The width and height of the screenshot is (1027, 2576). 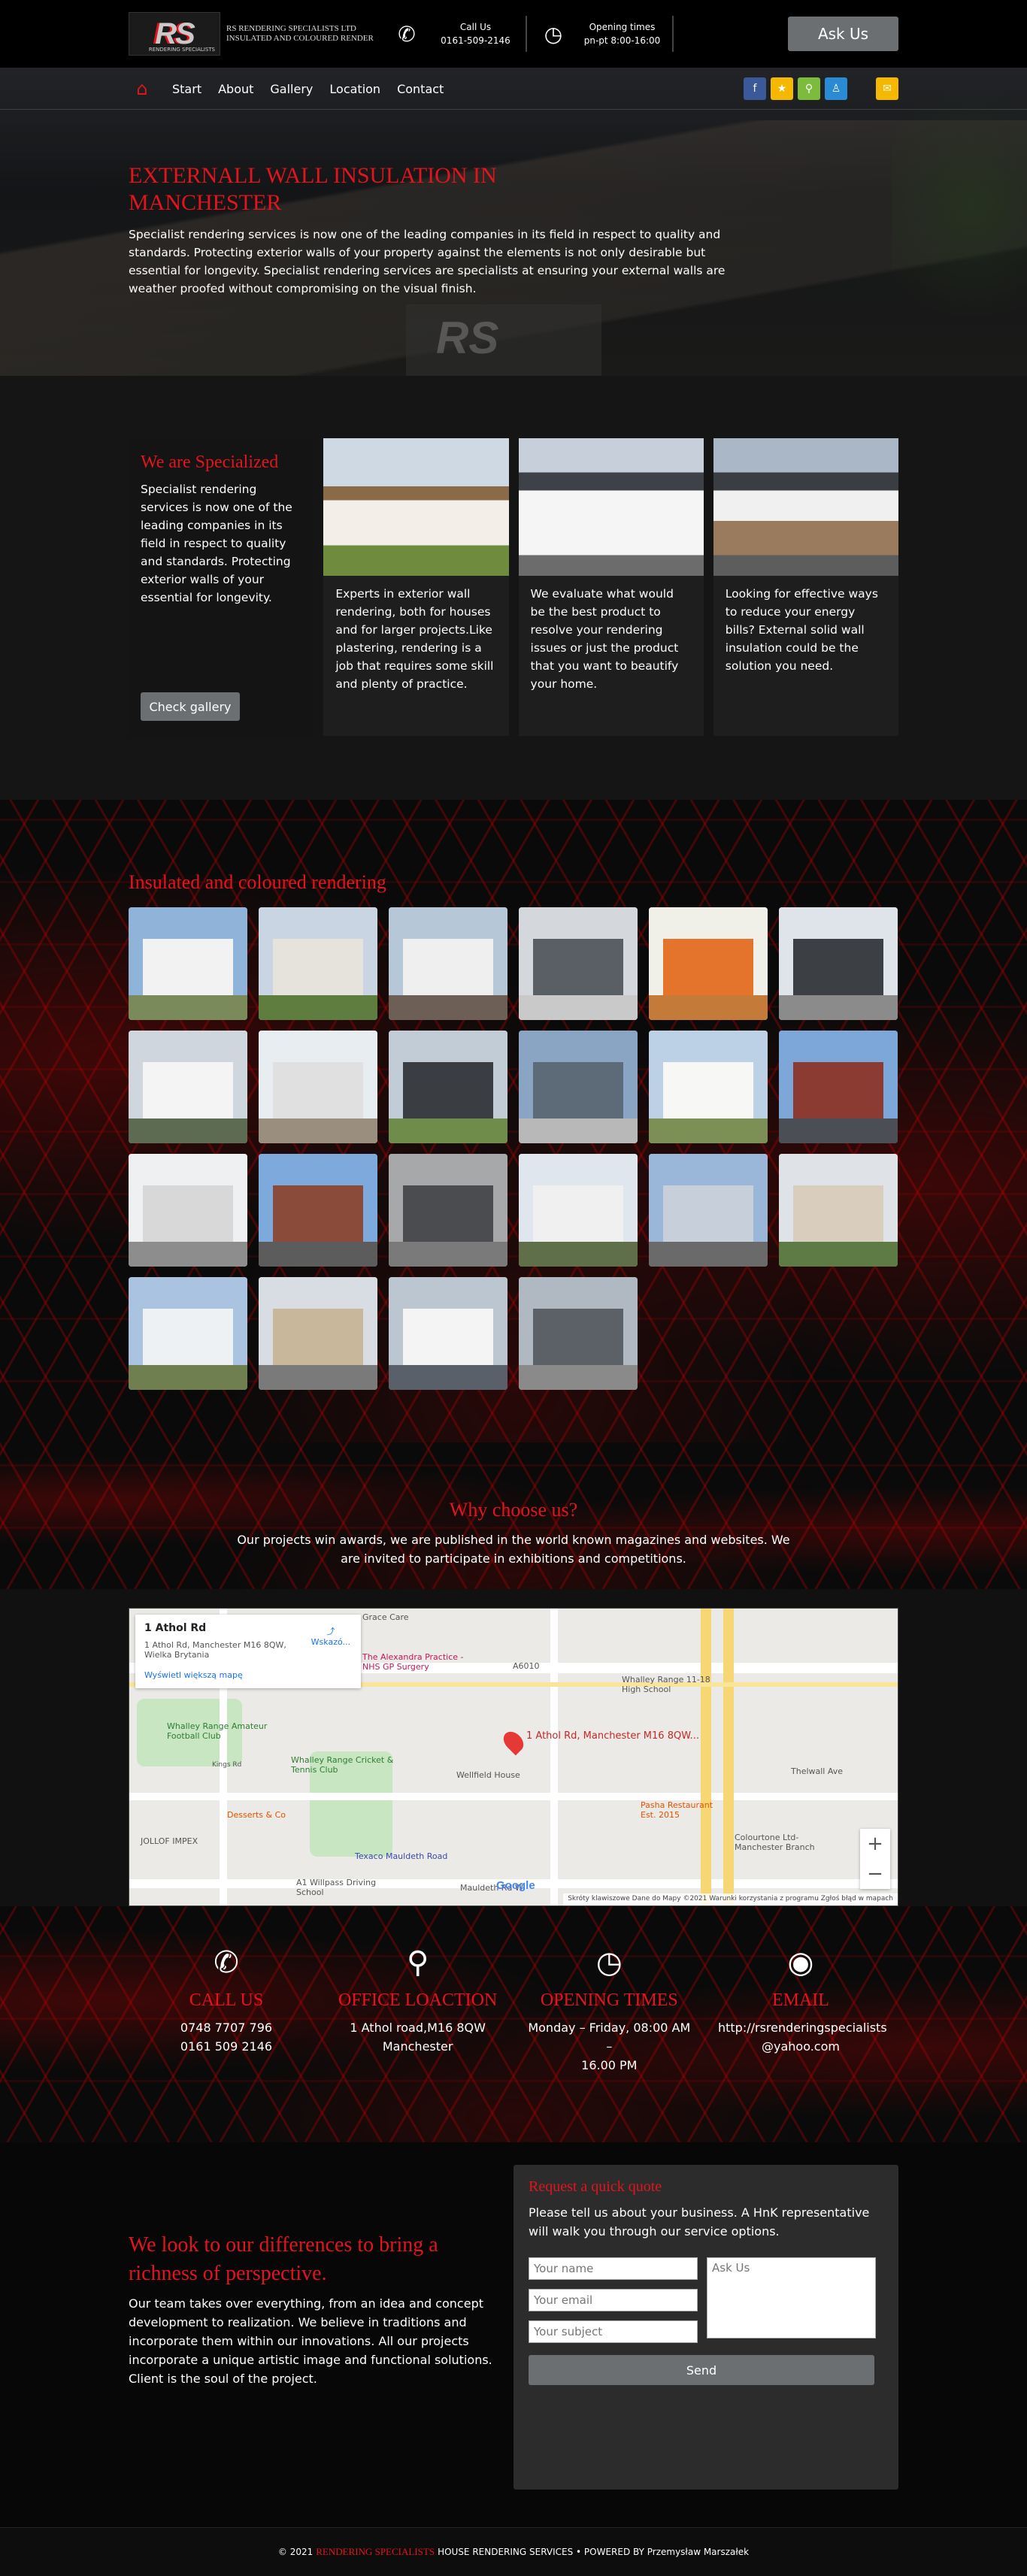 I want to click on logo-tagline: RENDERING SPECIALISTS, so click(x=181, y=50).